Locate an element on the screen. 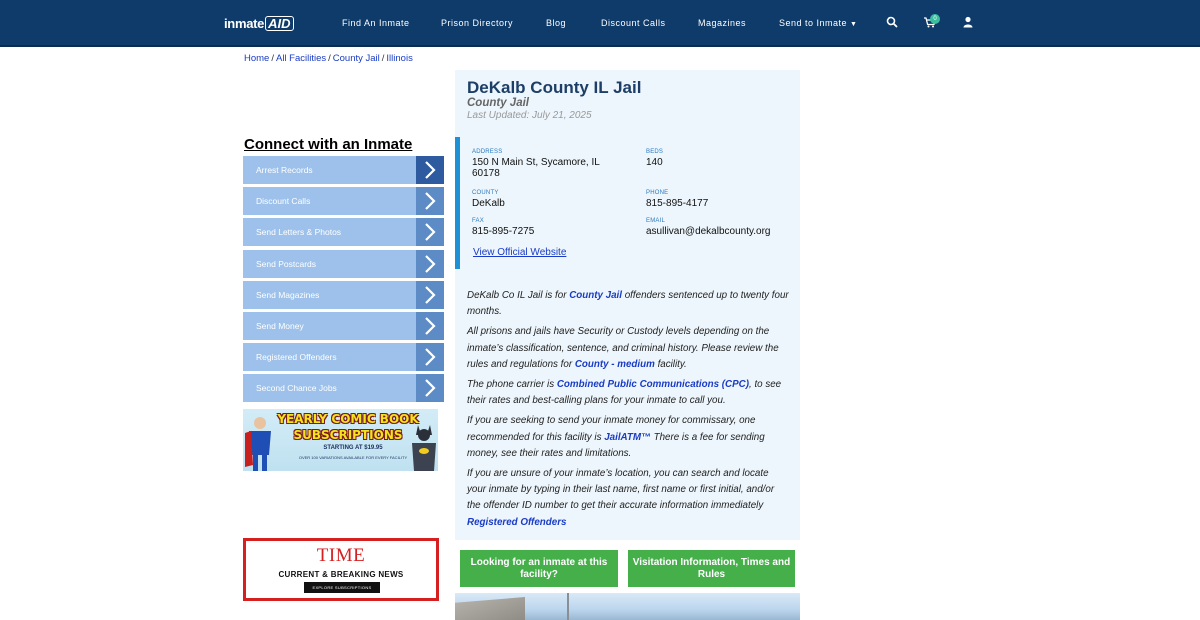 The height and width of the screenshot is (620, 1200). nav-send-to-inmate-label: Send to Inmate is located at coordinates (813, 23).